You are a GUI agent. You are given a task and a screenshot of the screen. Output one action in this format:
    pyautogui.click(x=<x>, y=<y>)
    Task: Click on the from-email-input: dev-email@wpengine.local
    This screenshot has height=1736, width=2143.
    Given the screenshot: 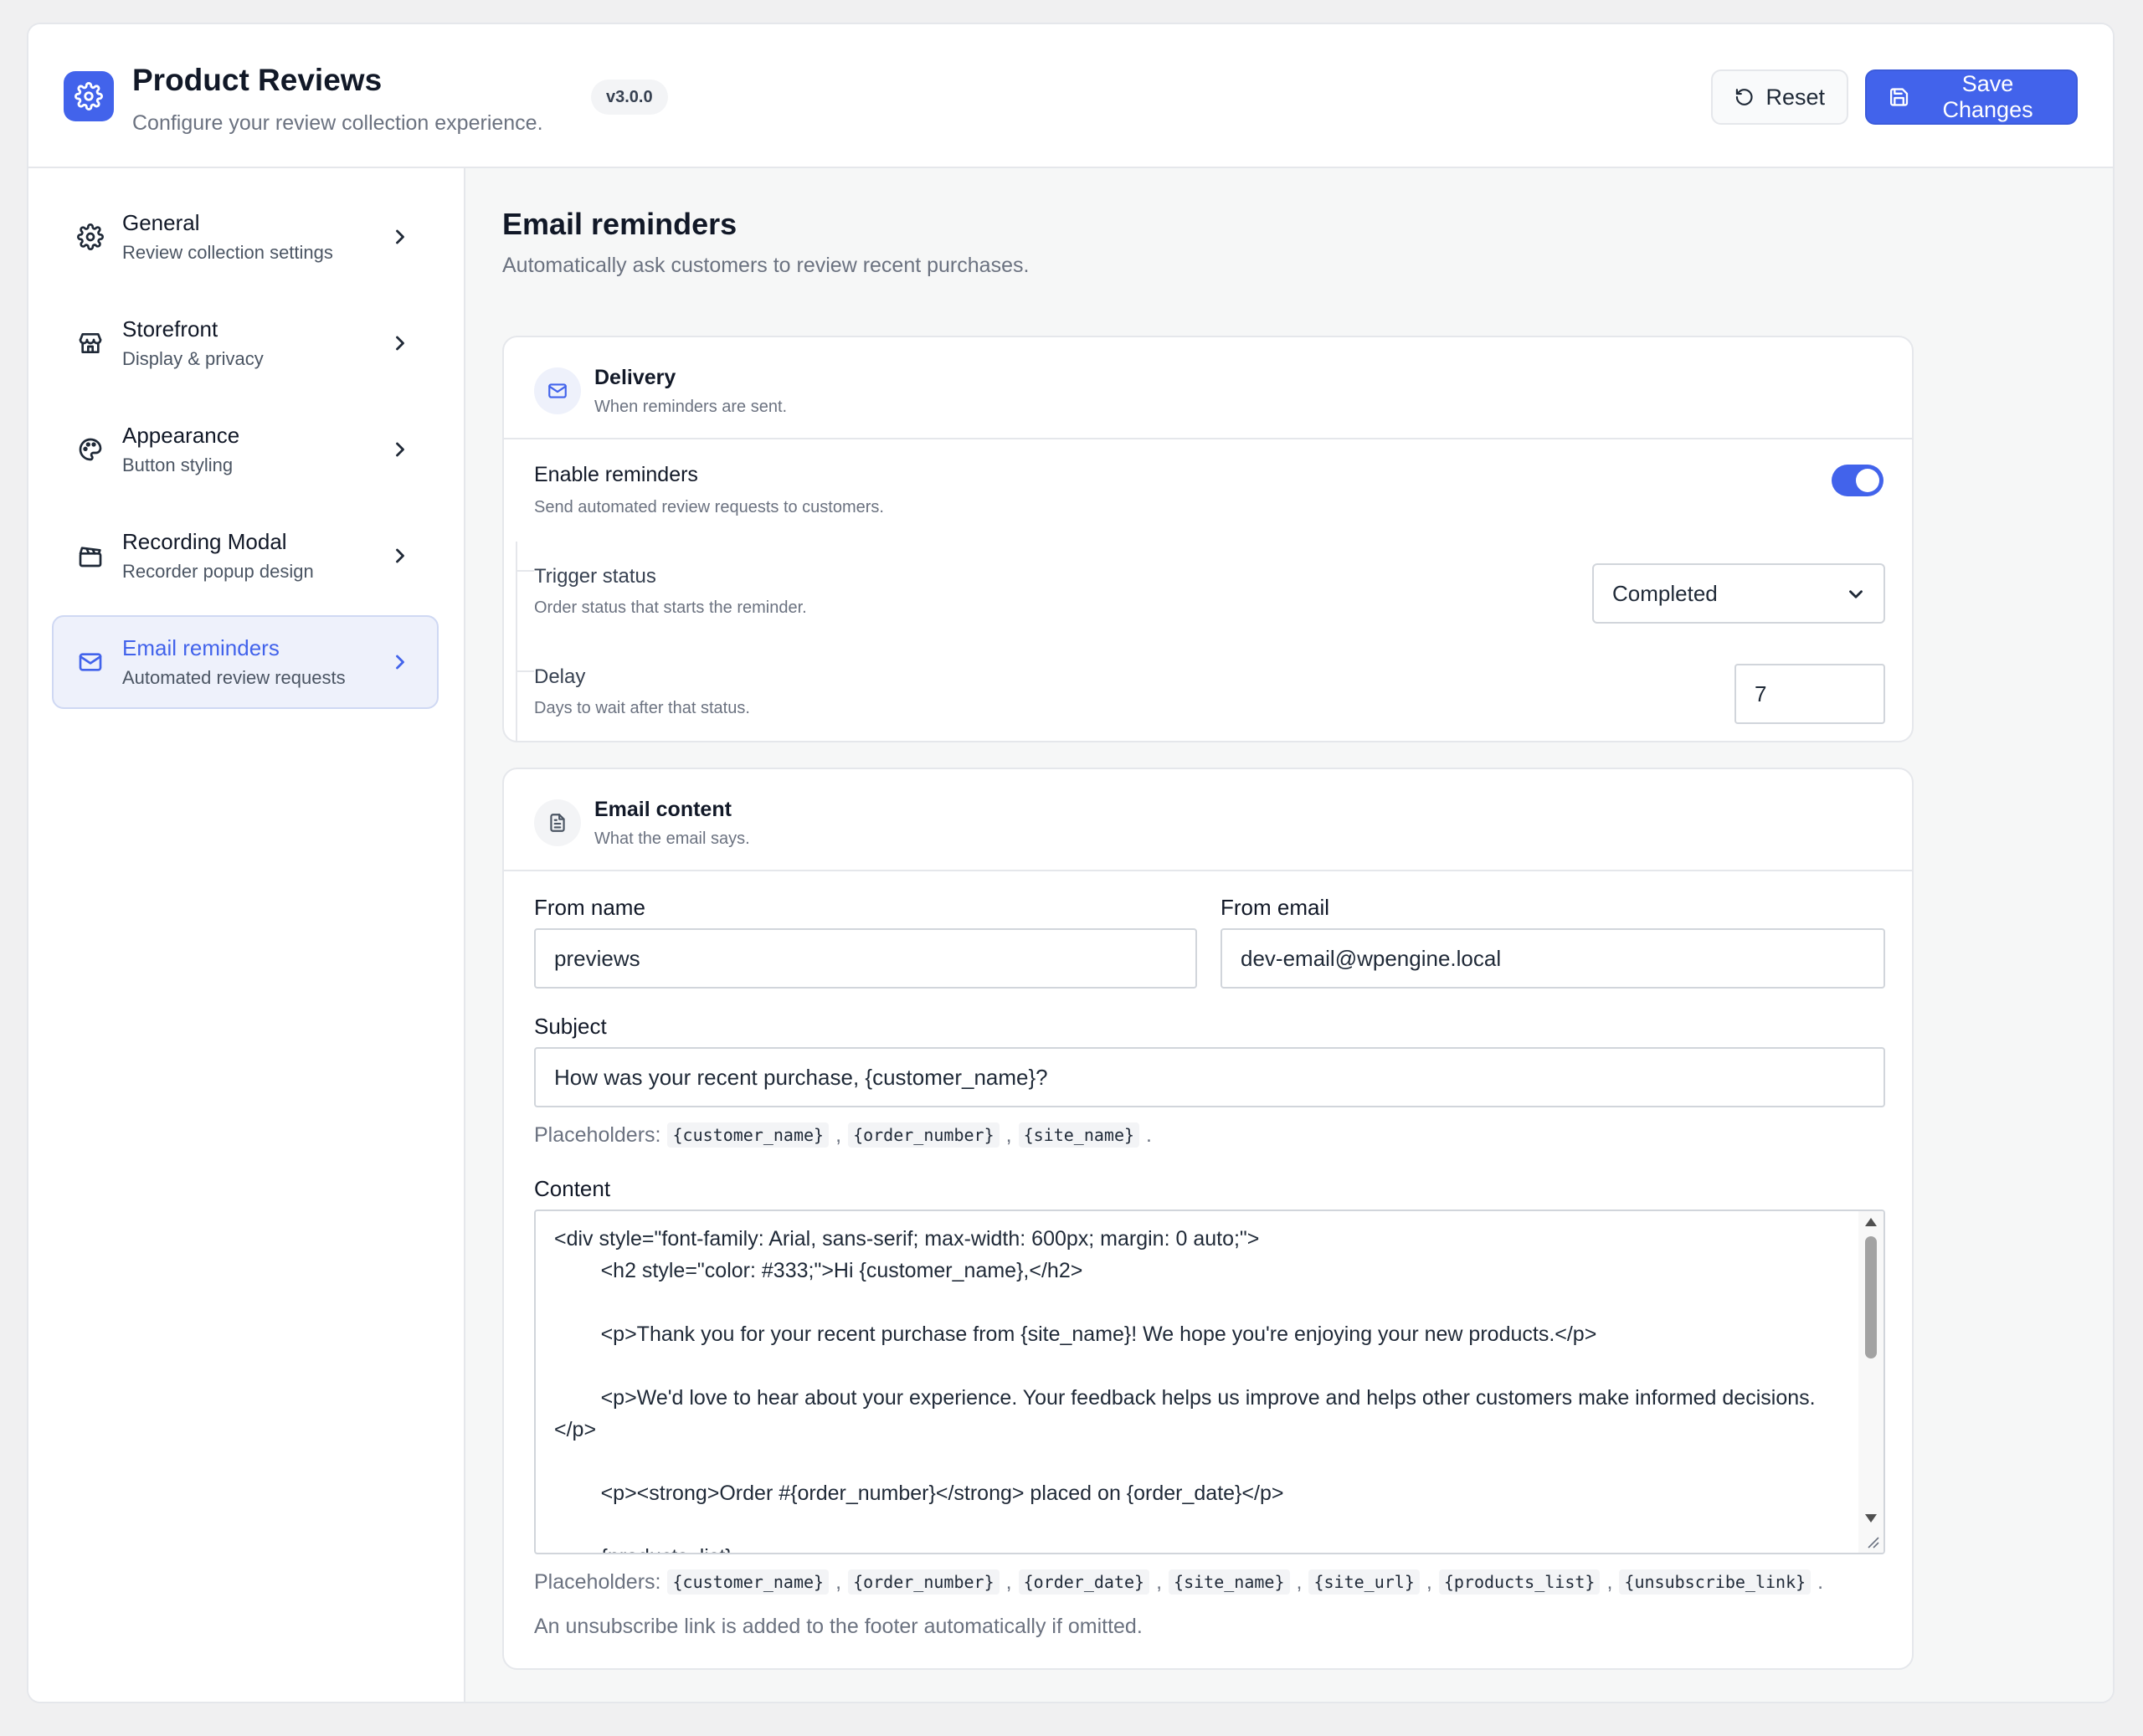 What is the action you would take?
    pyautogui.click(x=1553, y=958)
    